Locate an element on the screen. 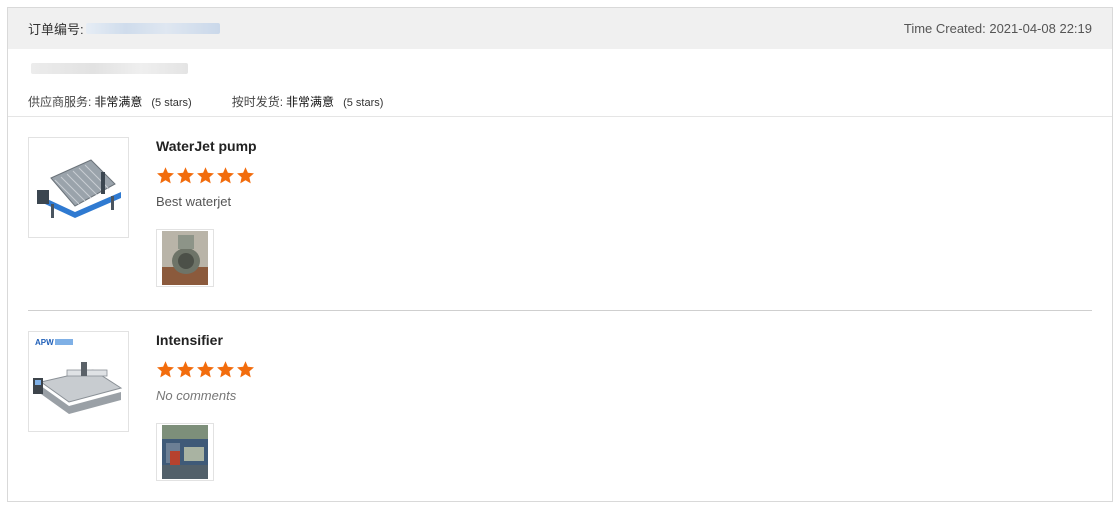 This screenshot has width=1119, height=505. product-name: WaterJet pump is located at coordinates (206, 146).